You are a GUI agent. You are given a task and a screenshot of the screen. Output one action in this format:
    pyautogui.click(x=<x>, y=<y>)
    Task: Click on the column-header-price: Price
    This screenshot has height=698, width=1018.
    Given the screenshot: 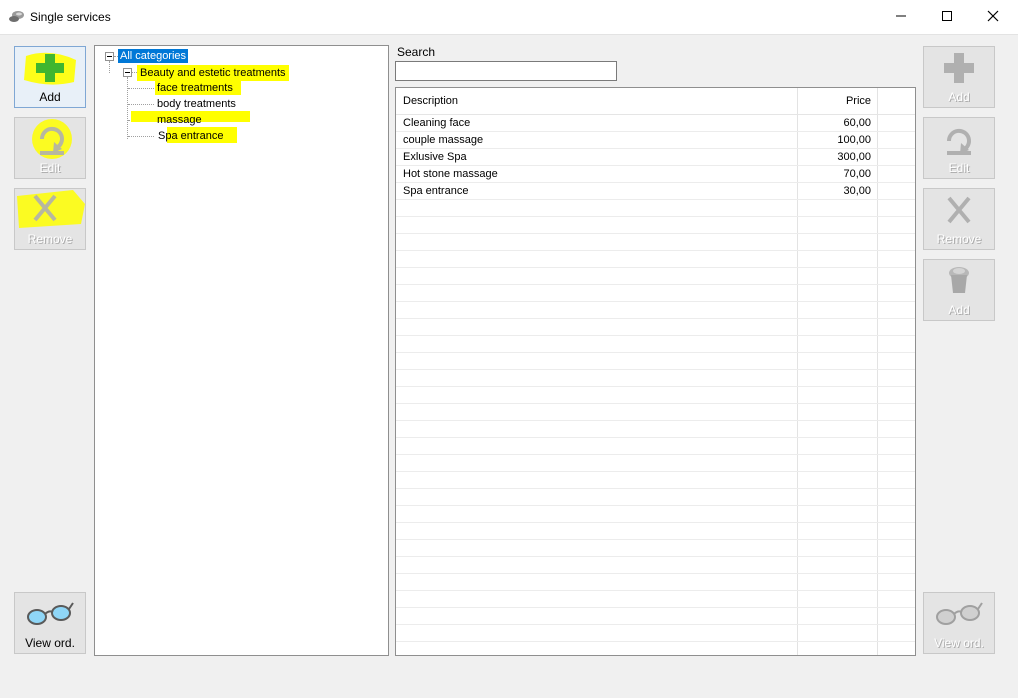 What is the action you would take?
    pyautogui.click(x=834, y=101)
    